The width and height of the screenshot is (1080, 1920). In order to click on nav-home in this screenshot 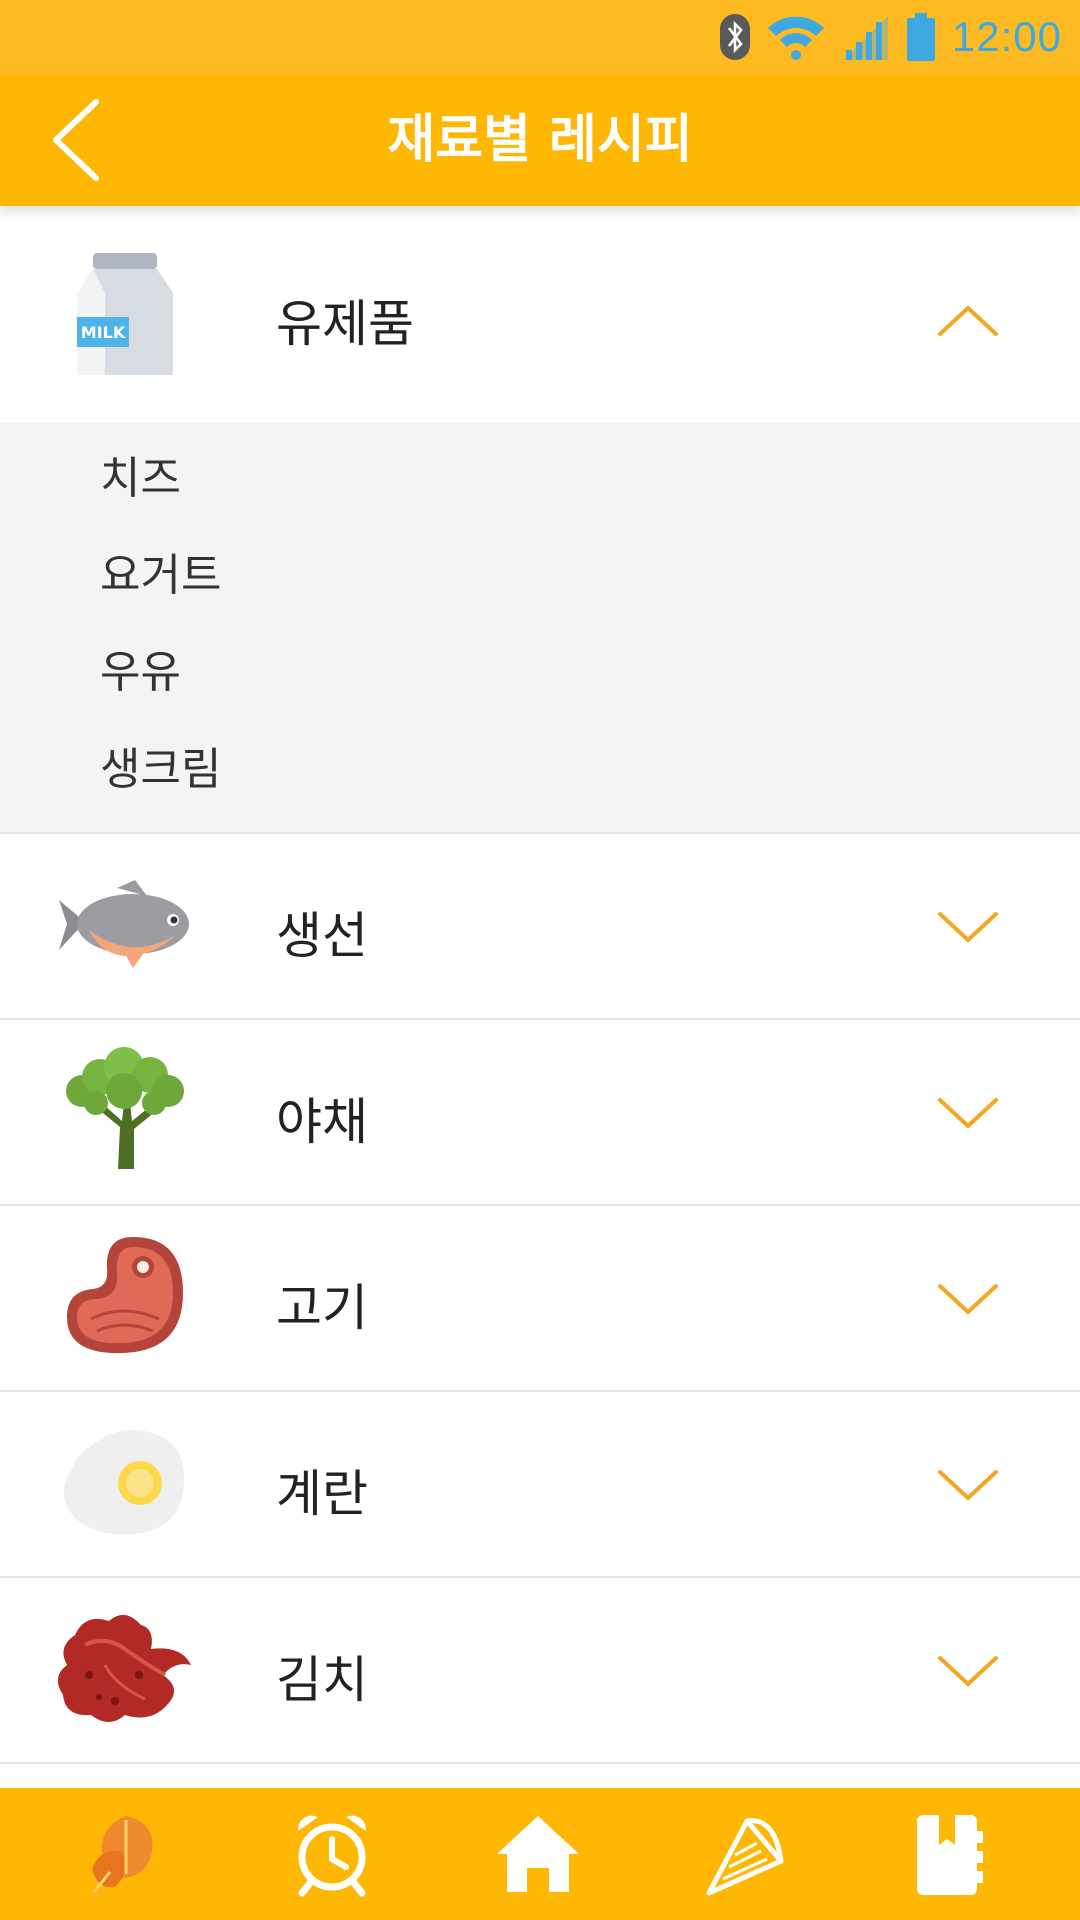, I will do `click(538, 1854)`.